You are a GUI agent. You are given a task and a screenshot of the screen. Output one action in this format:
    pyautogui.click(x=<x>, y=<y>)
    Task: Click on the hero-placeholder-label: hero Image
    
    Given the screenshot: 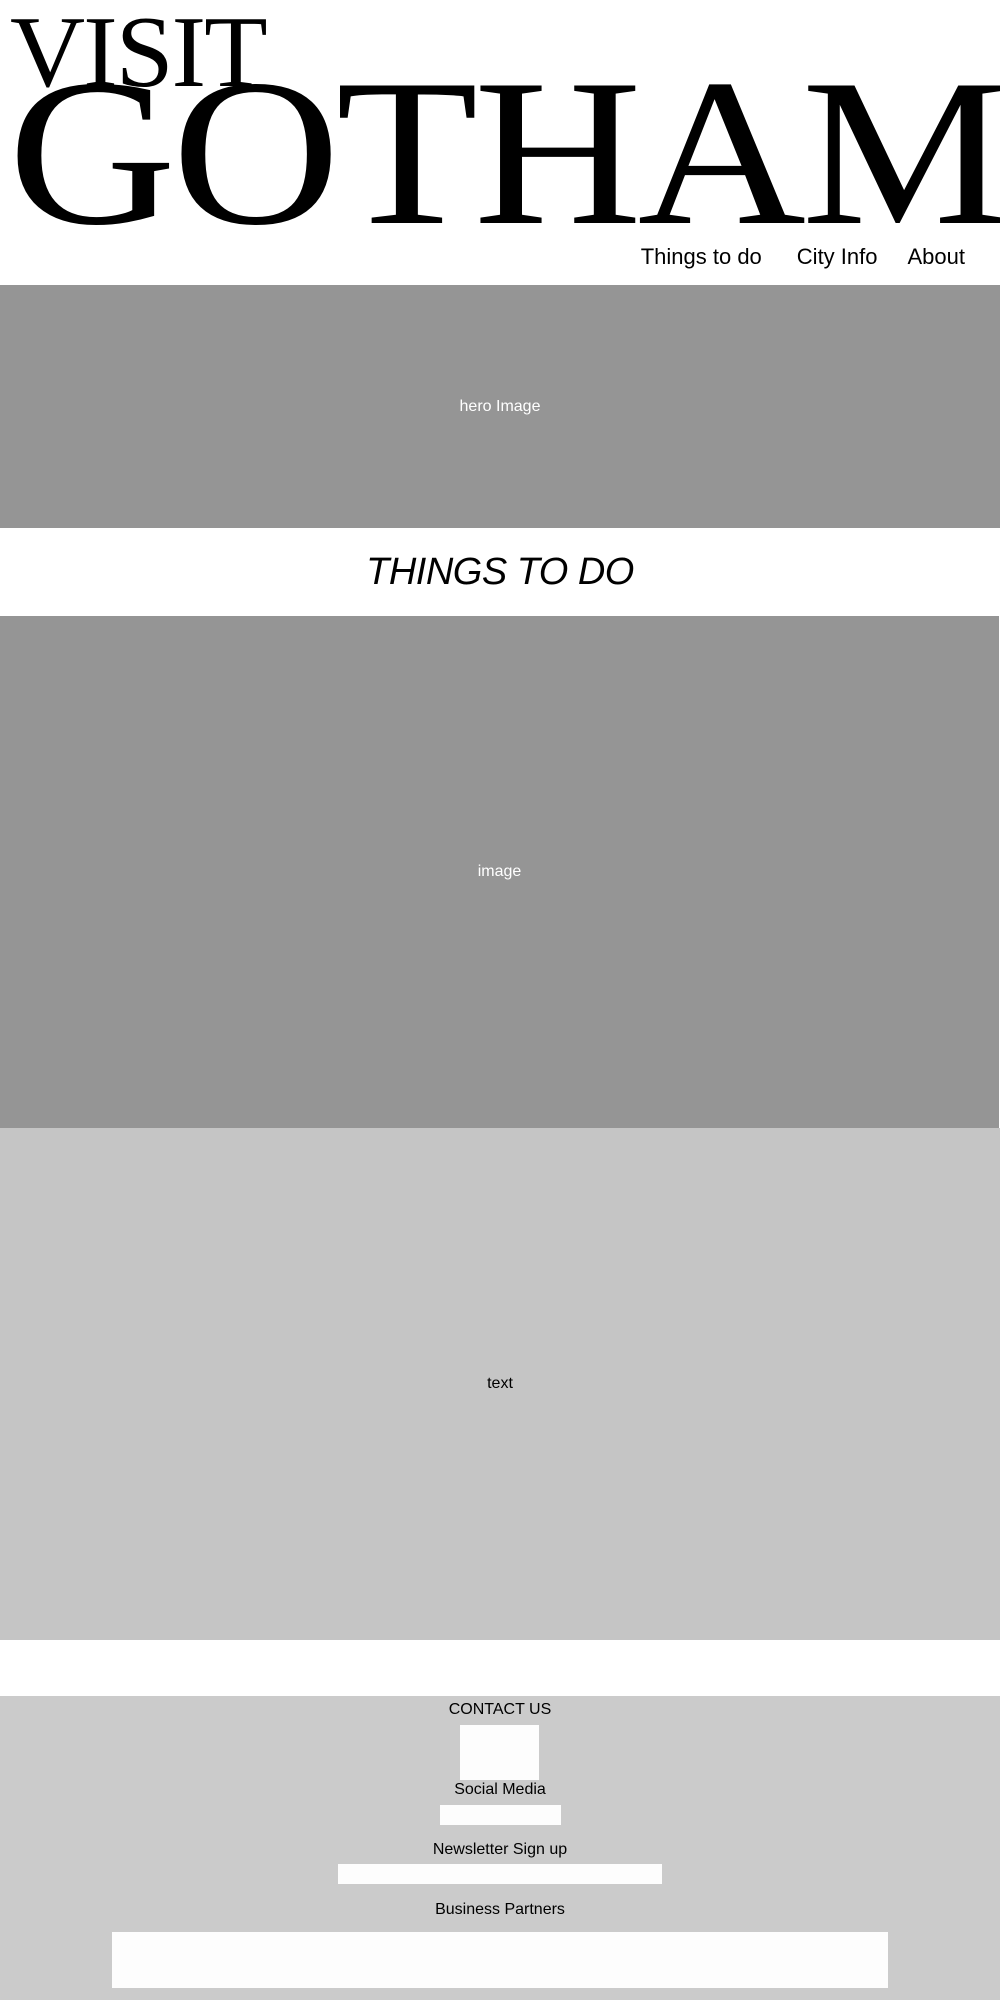 What is the action you would take?
    pyautogui.click(x=500, y=406)
    